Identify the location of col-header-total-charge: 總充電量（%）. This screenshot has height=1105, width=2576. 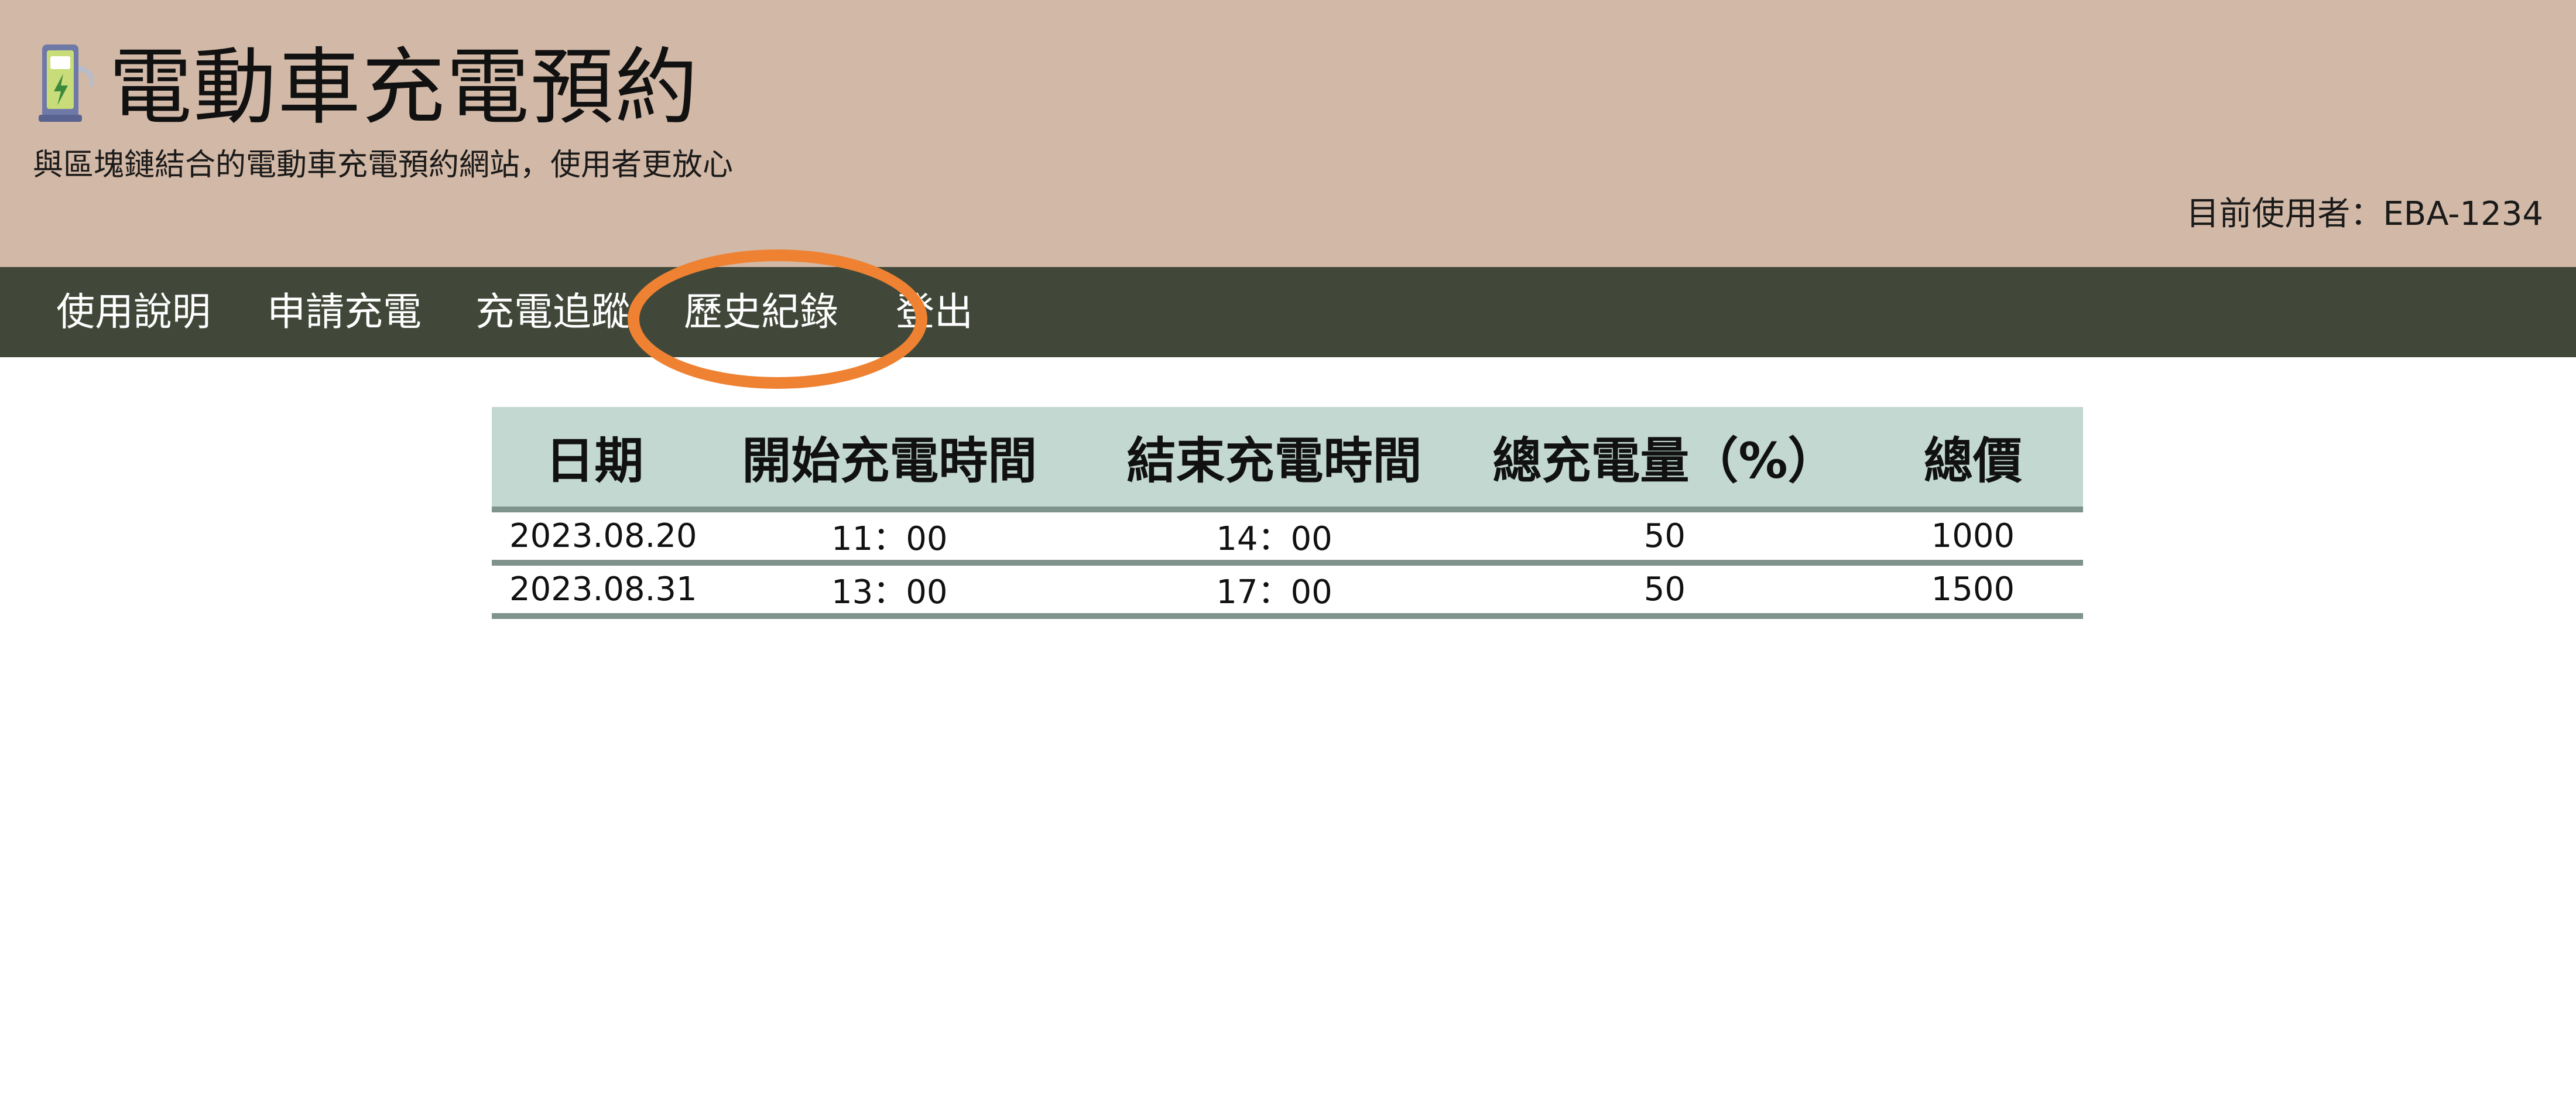
(1665, 459).